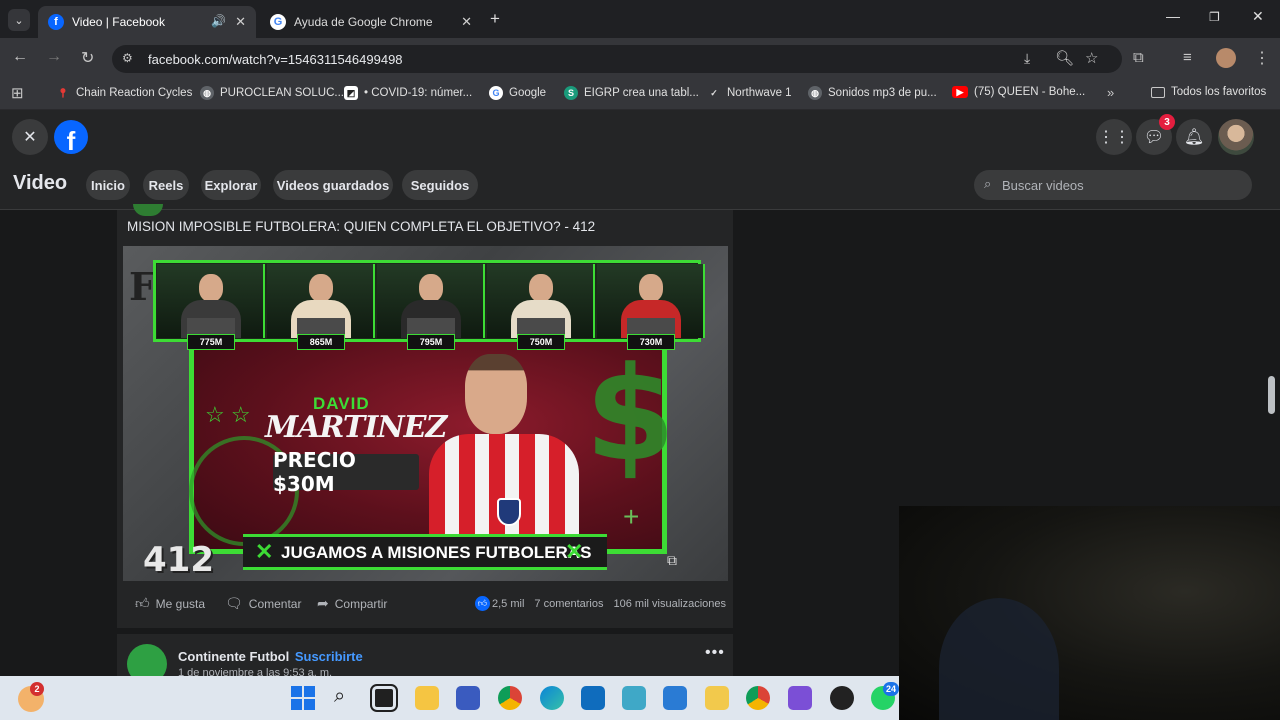  Describe the element at coordinates (1214, 17) in the screenshot. I see `restore-icon: ❐` at that location.